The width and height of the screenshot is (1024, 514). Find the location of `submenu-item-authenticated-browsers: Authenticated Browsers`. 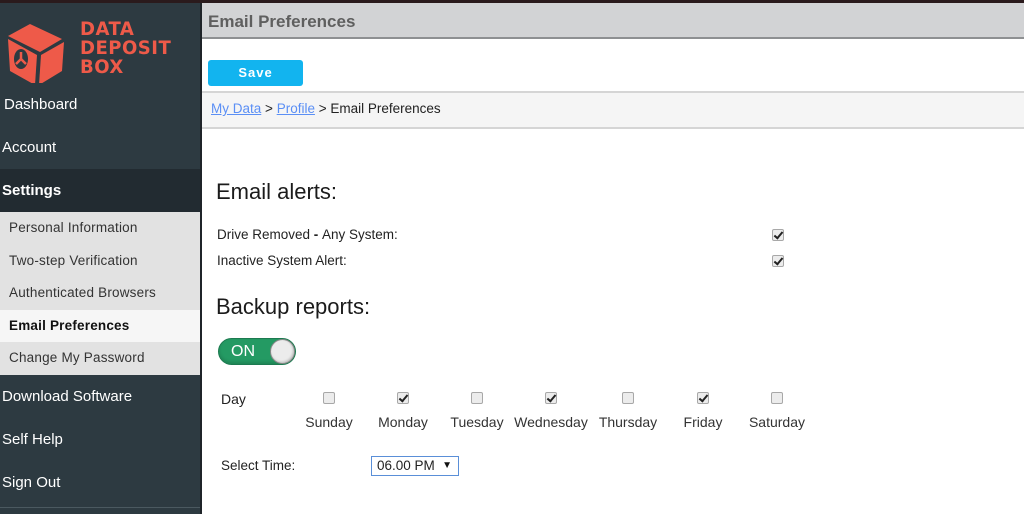

submenu-item-authenticated-browsers: Authenticated Browsers is located at coordinates (100, 293).